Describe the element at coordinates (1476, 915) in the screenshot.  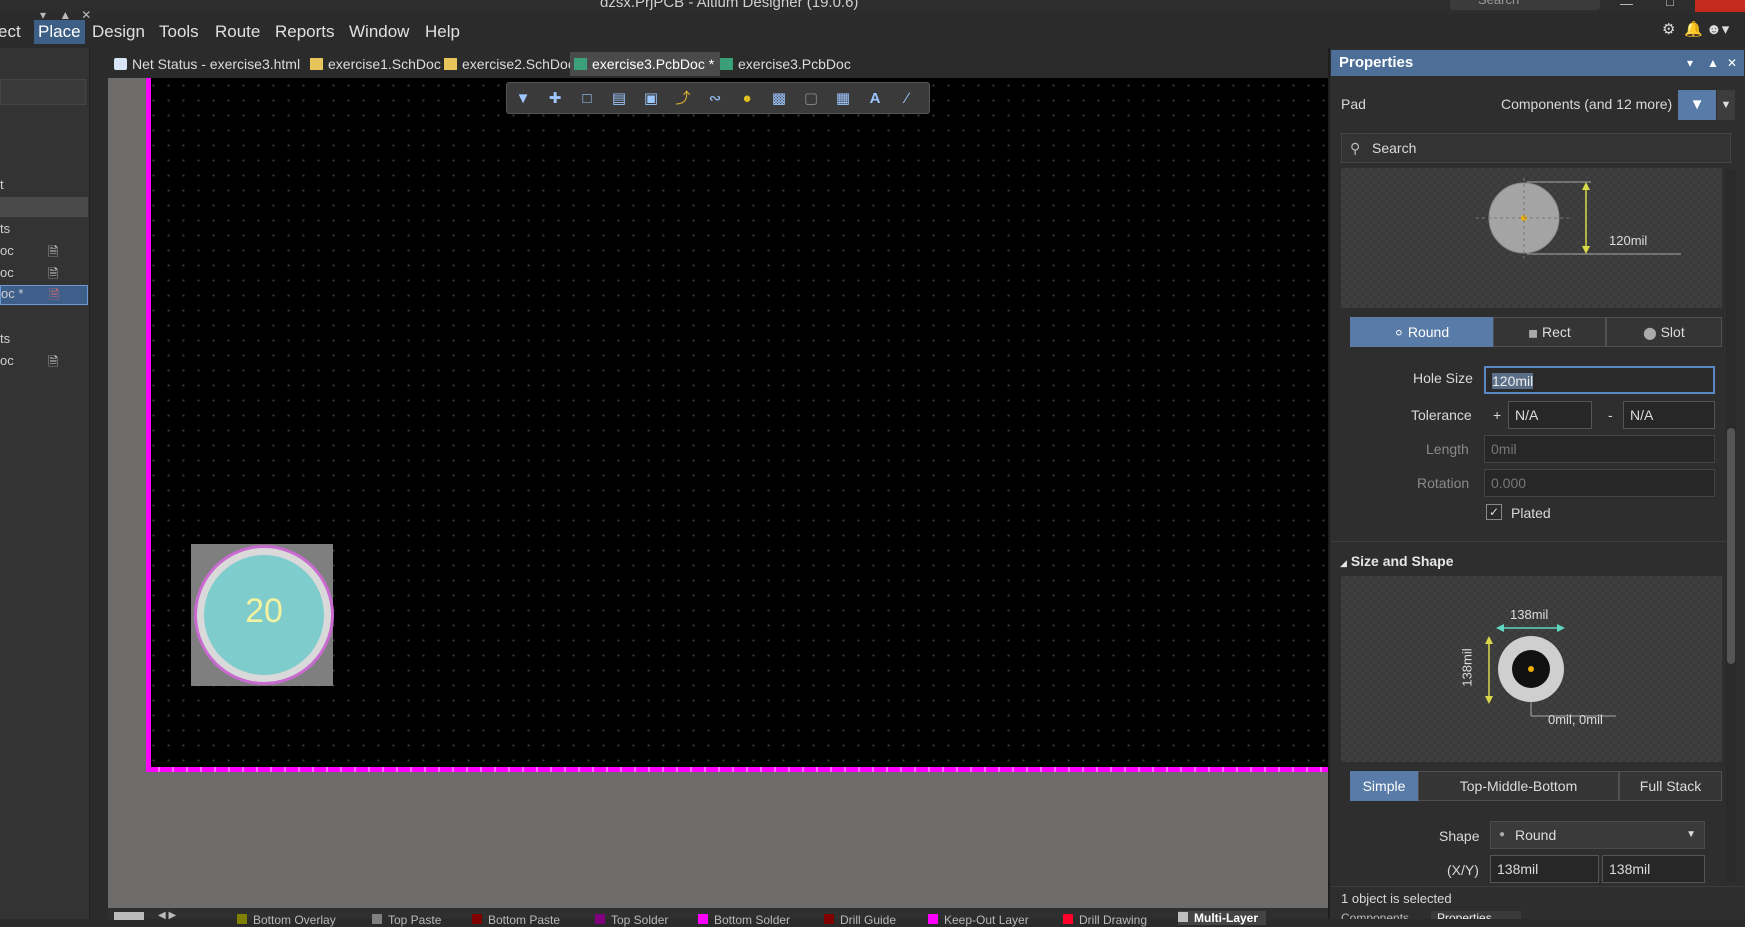
I see `panel-tab-properties: Properties` at that location.